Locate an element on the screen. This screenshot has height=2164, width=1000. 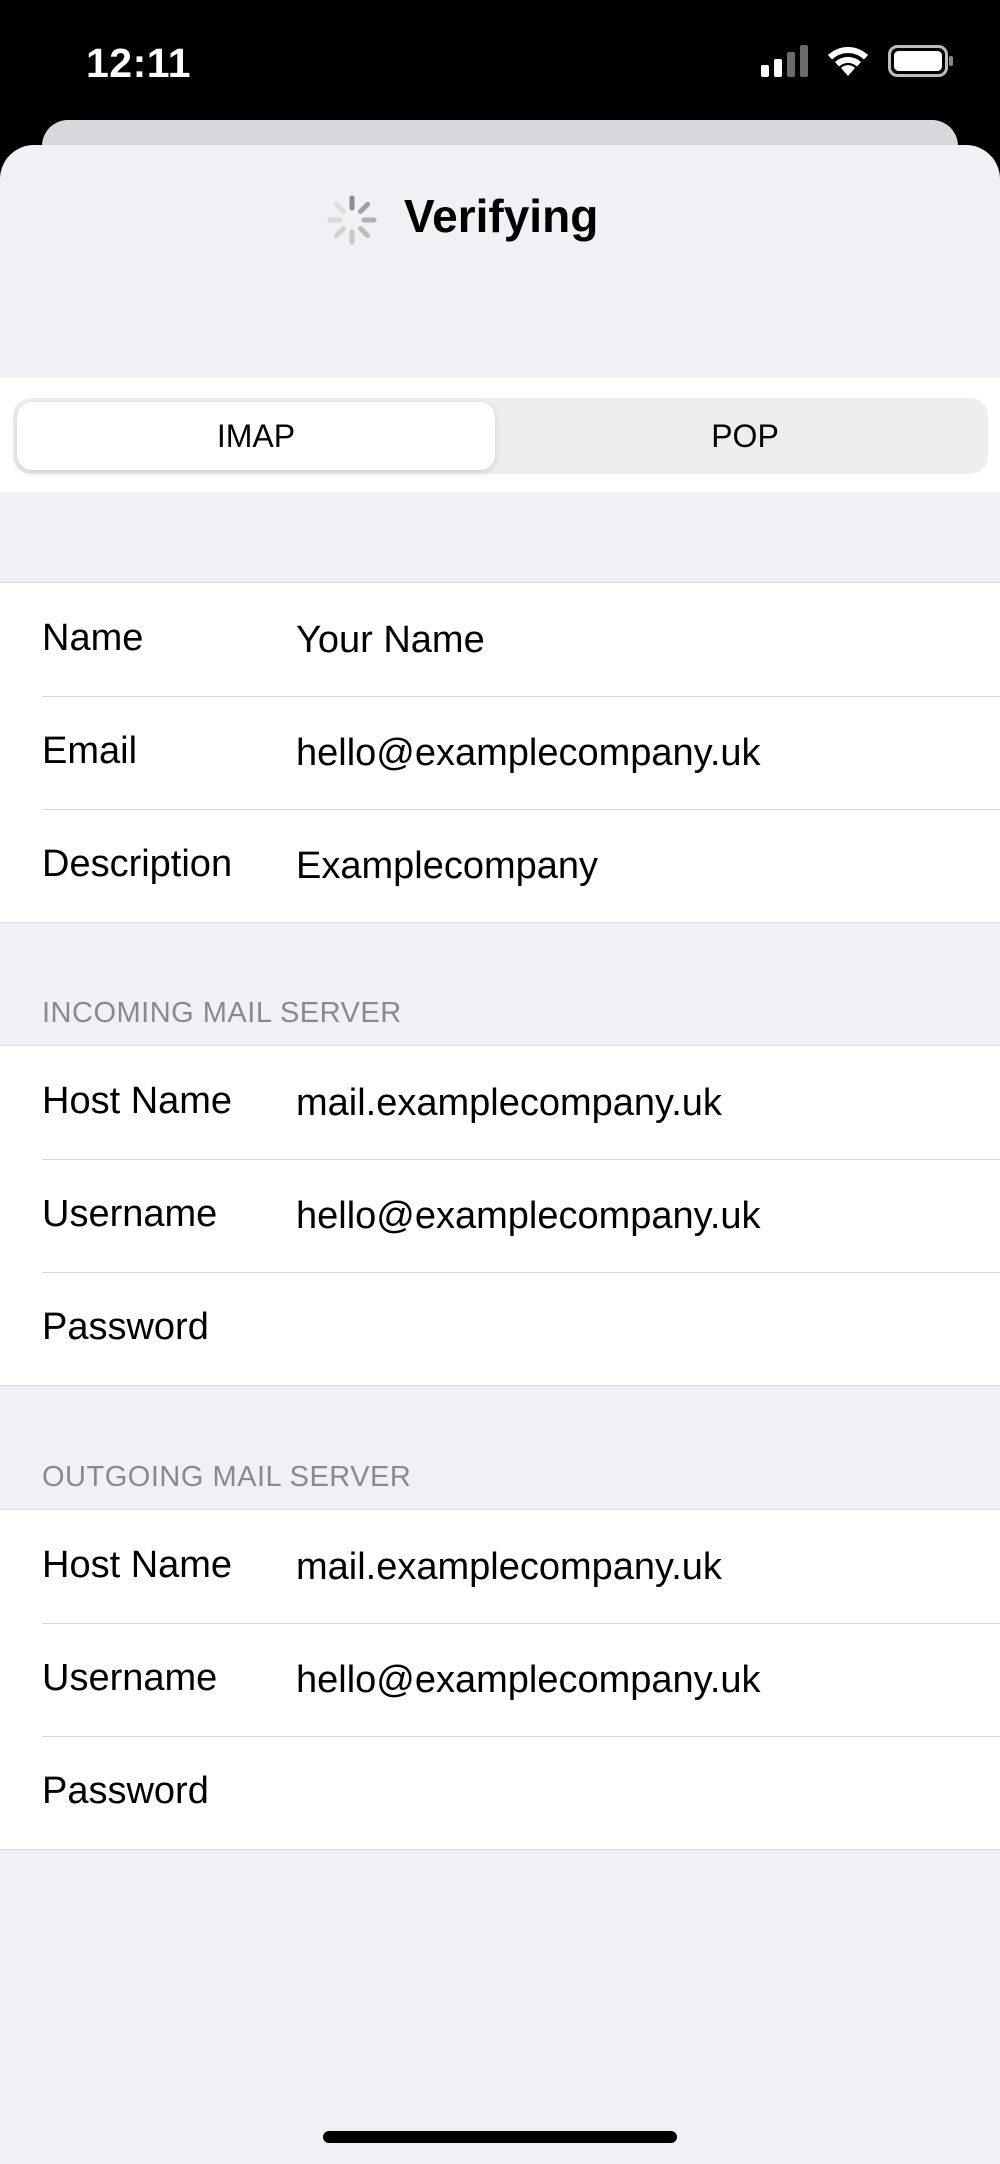
email-row: Email hello@examplecompany.uk is located at coordinates (500, 752).